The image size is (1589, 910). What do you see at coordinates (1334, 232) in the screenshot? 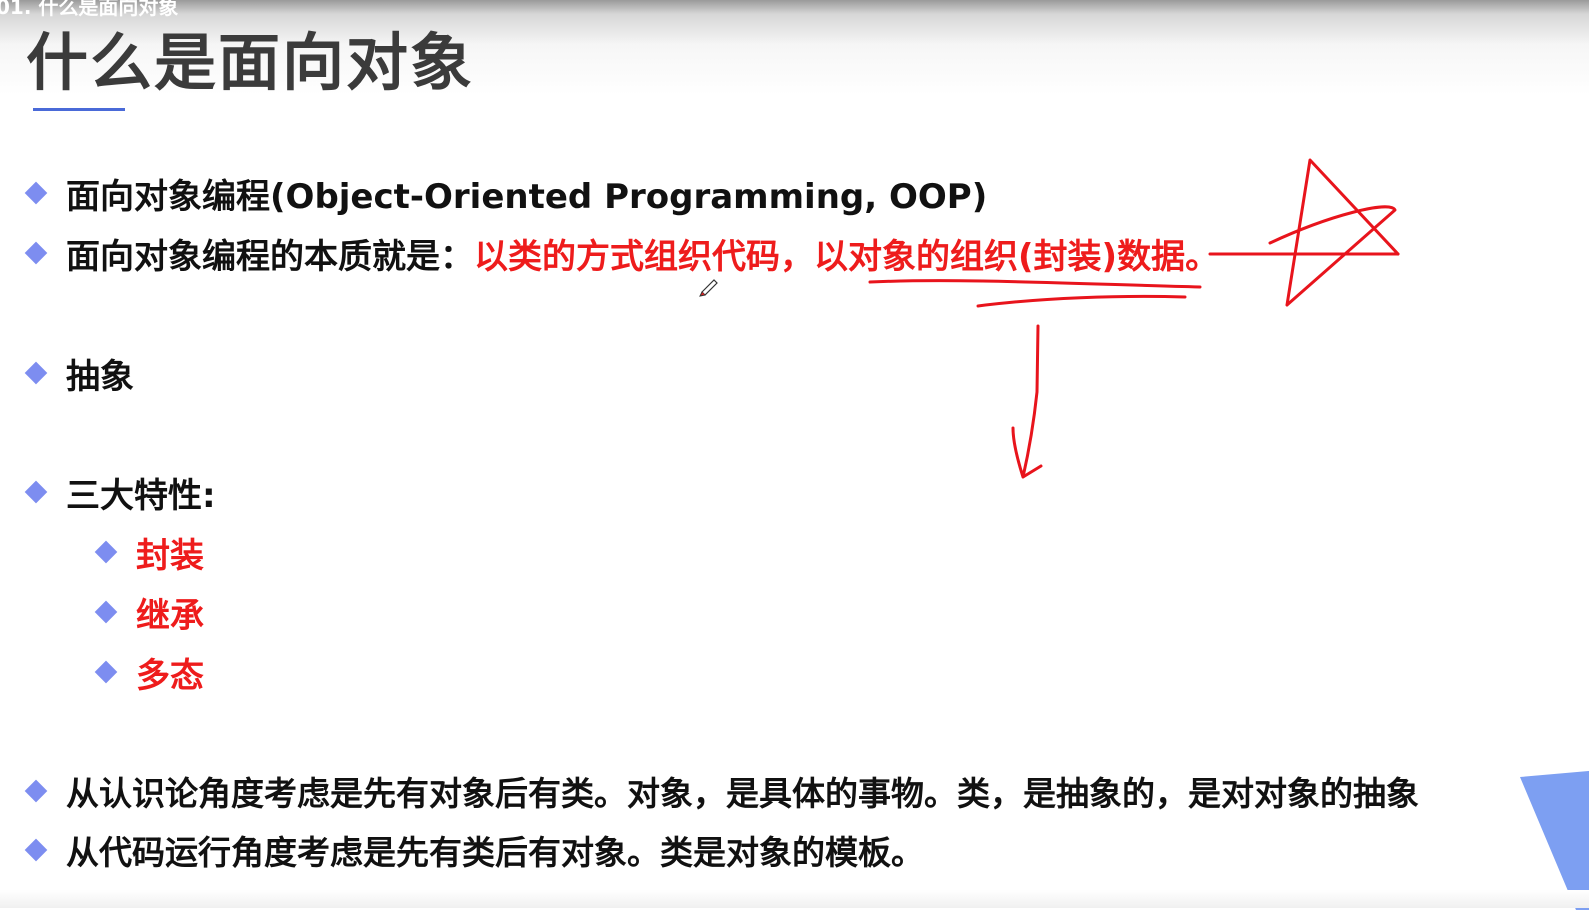
I see `ink-star` at bounding box center [1334, 232].